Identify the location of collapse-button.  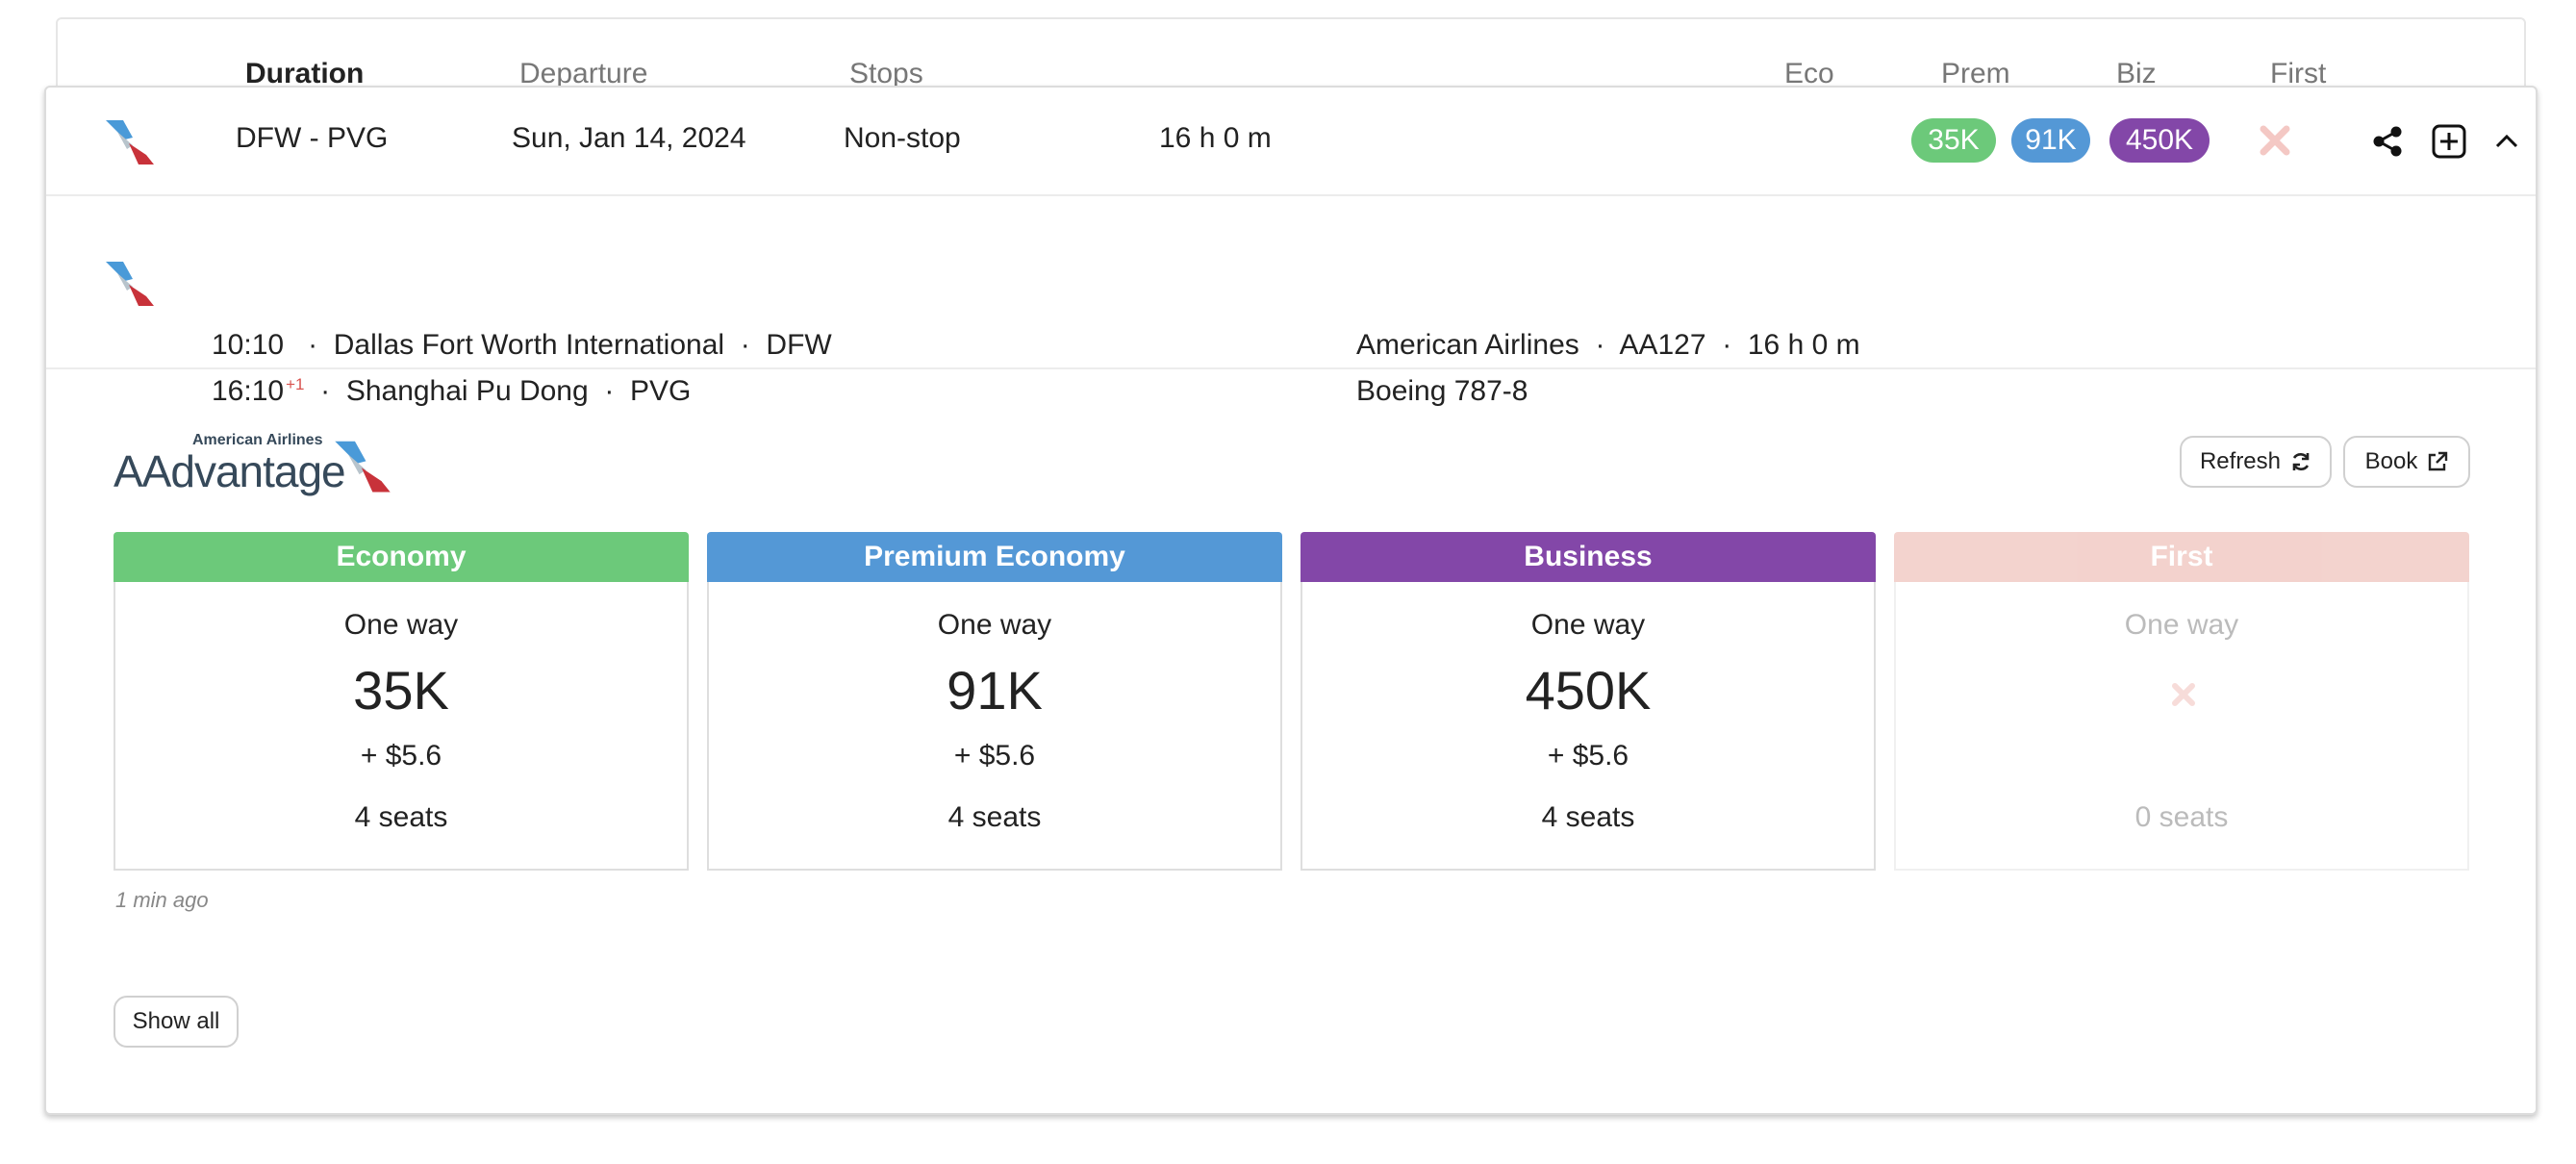
(2507, 142).